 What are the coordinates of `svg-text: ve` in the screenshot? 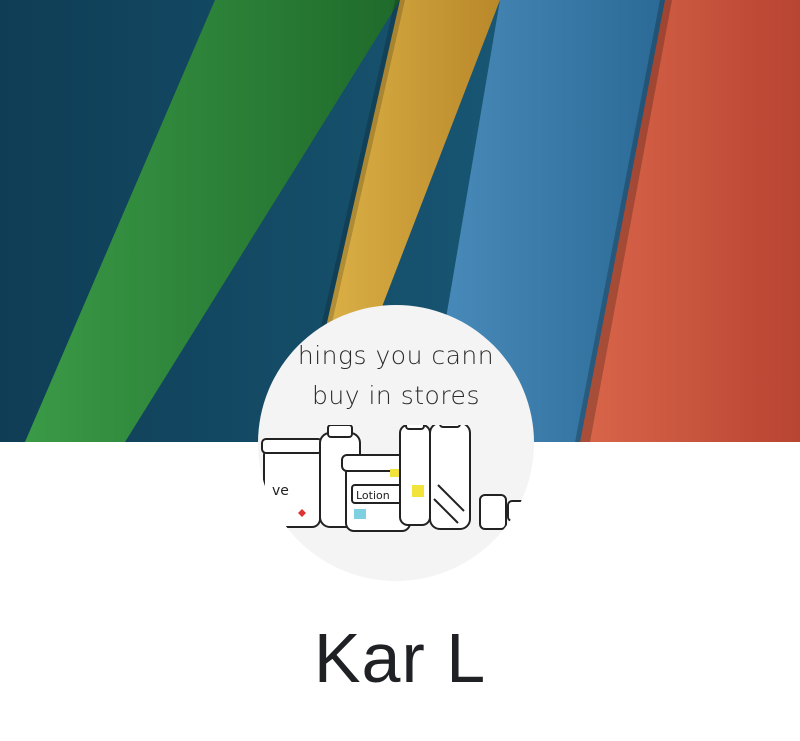 It's located at (280, 491).